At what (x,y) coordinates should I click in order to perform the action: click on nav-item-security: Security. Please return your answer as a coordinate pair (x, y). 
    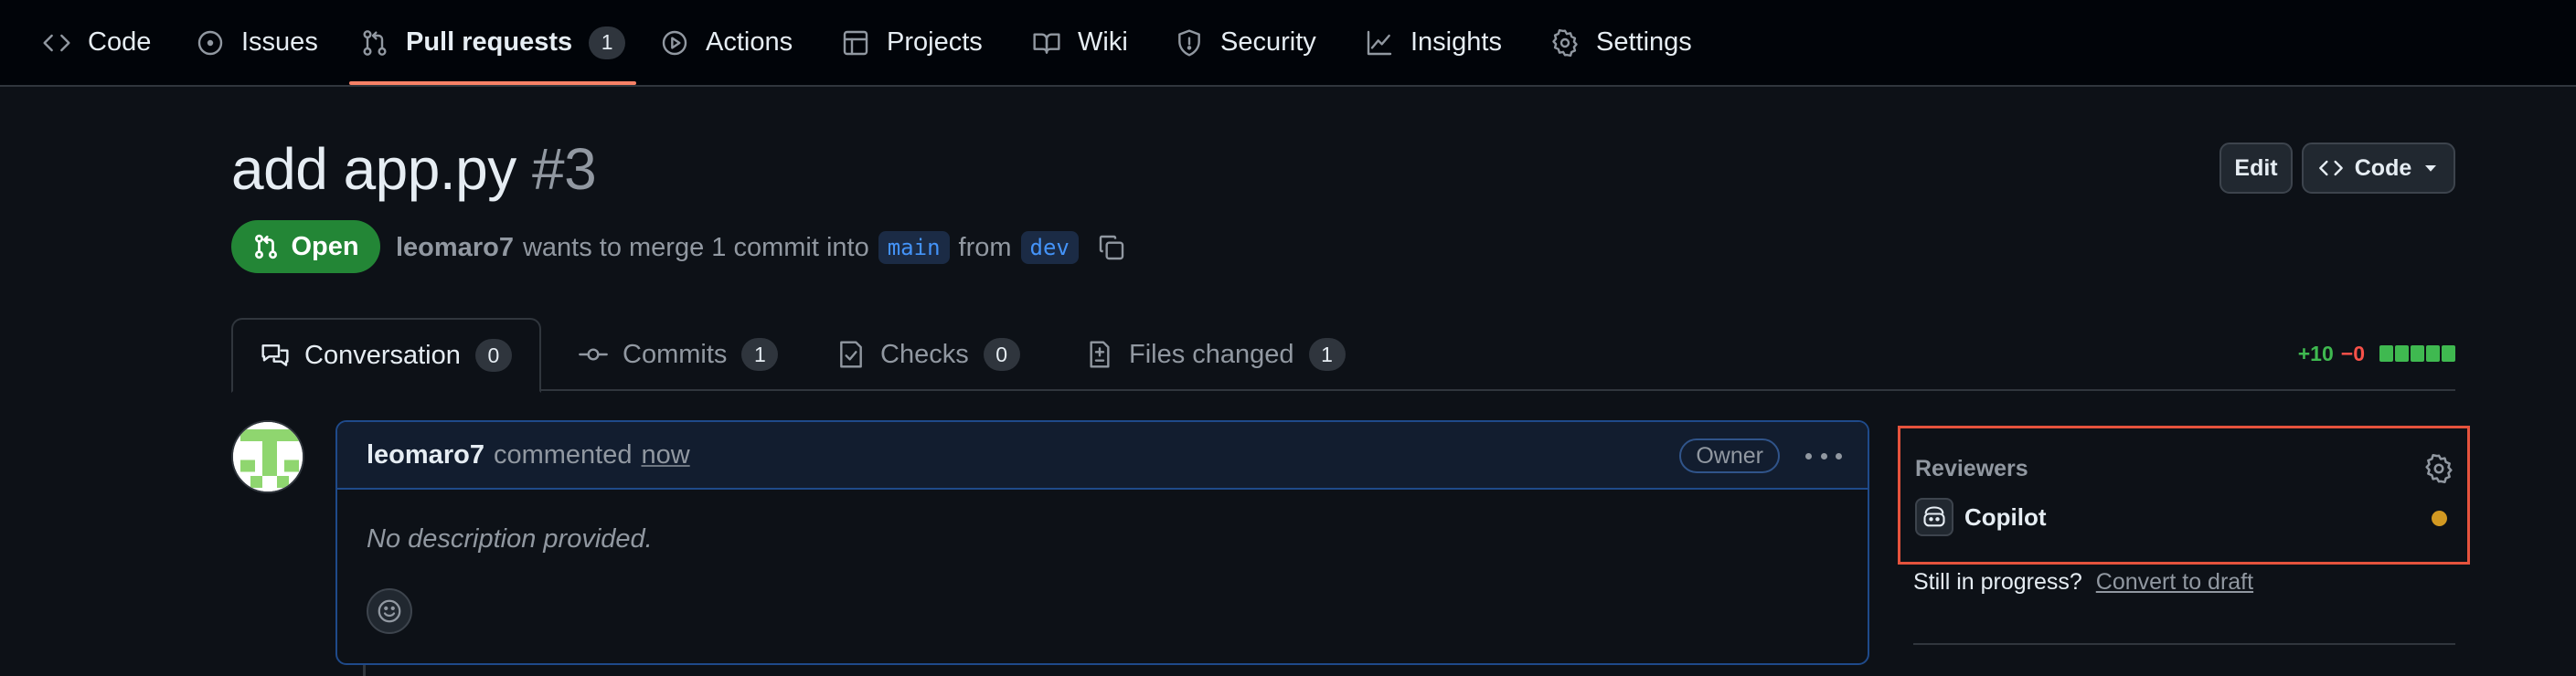
    Looking at the image, I should click on (1245, 42).